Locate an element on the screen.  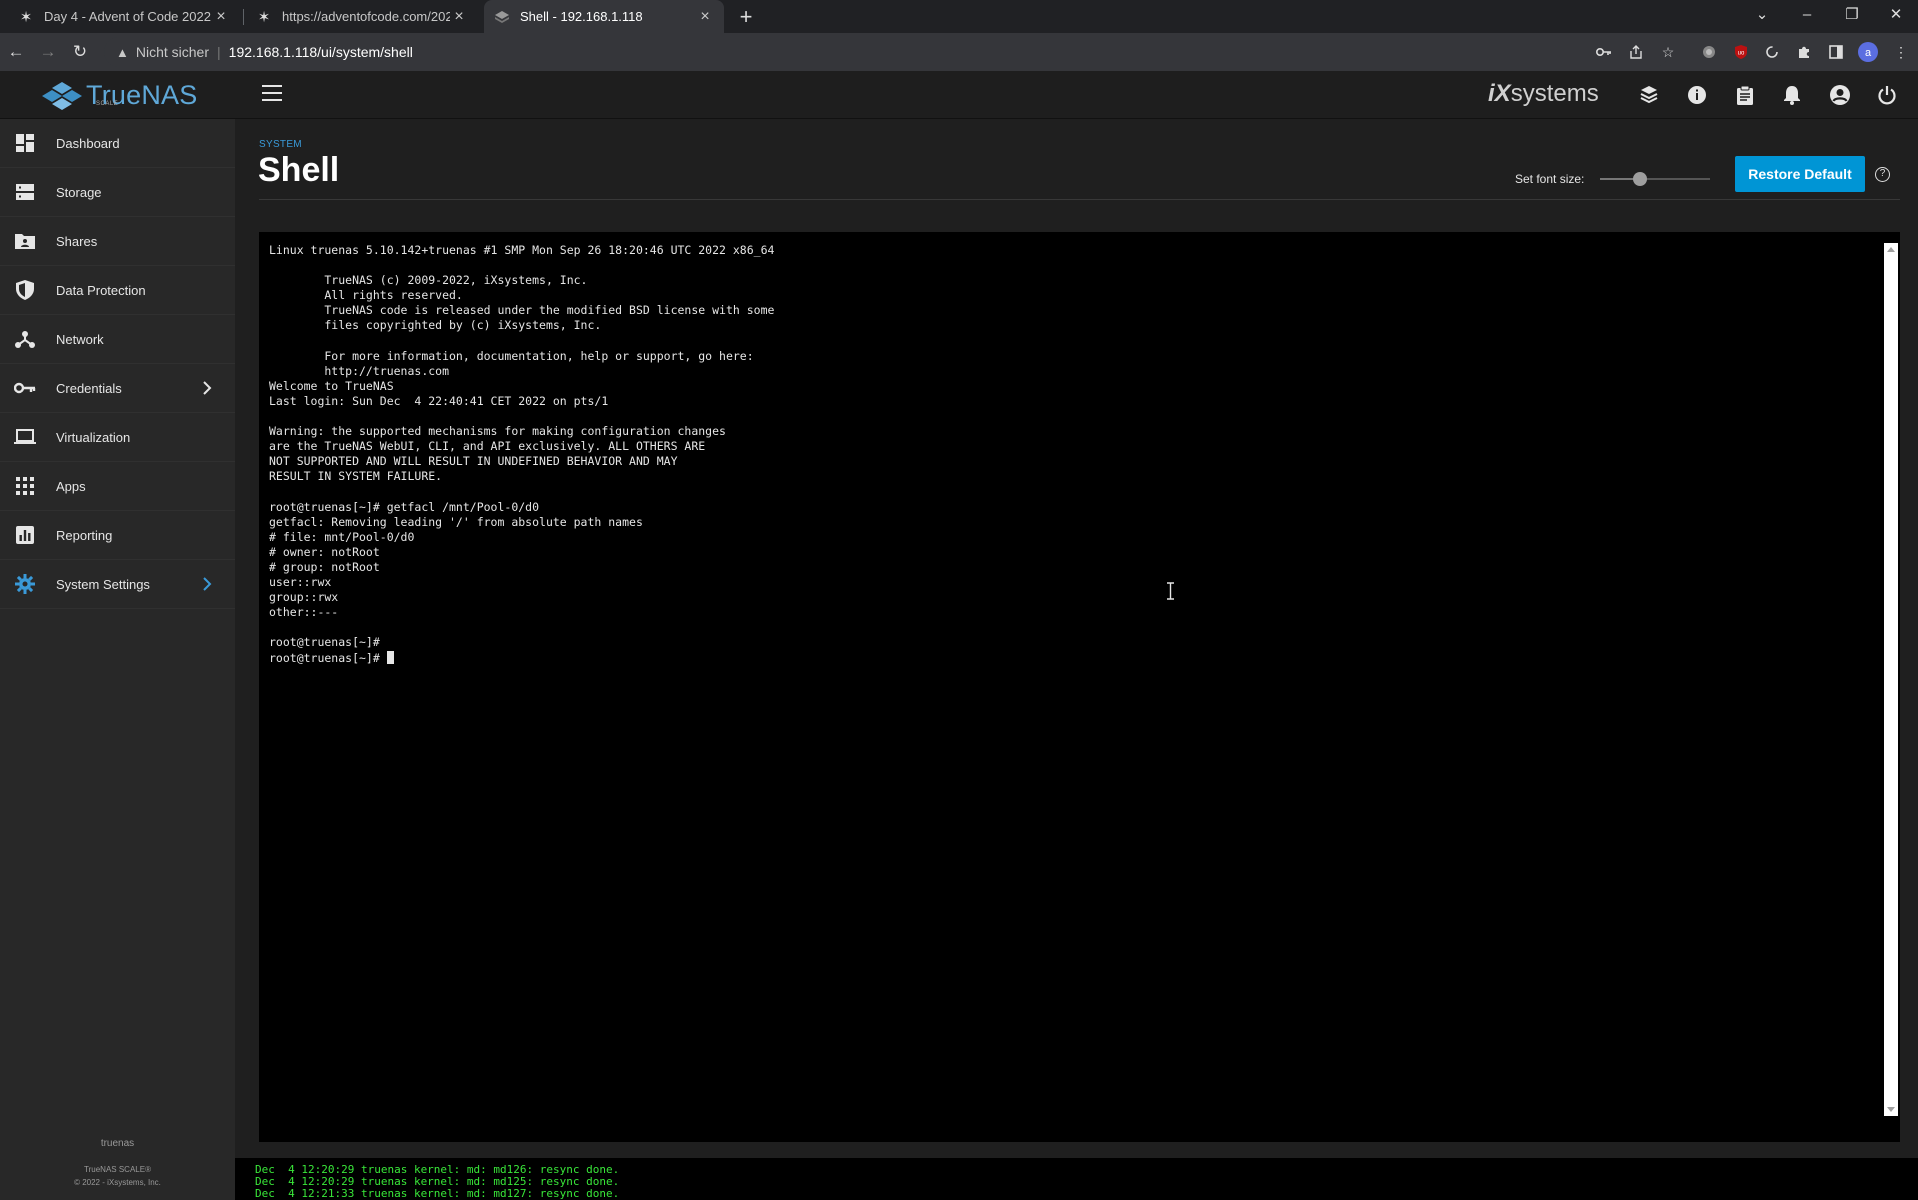
help-icon: ? is located at coordinates (1882, 174).